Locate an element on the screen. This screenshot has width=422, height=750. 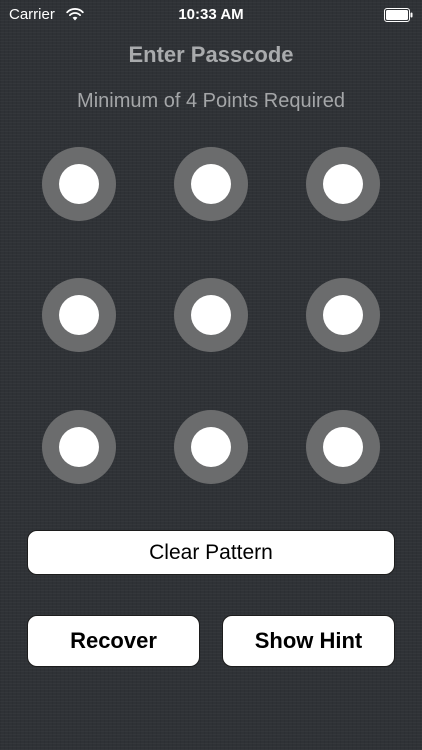
status-bar: Carrier 10:33 AM is located at coordinates (211, 15).